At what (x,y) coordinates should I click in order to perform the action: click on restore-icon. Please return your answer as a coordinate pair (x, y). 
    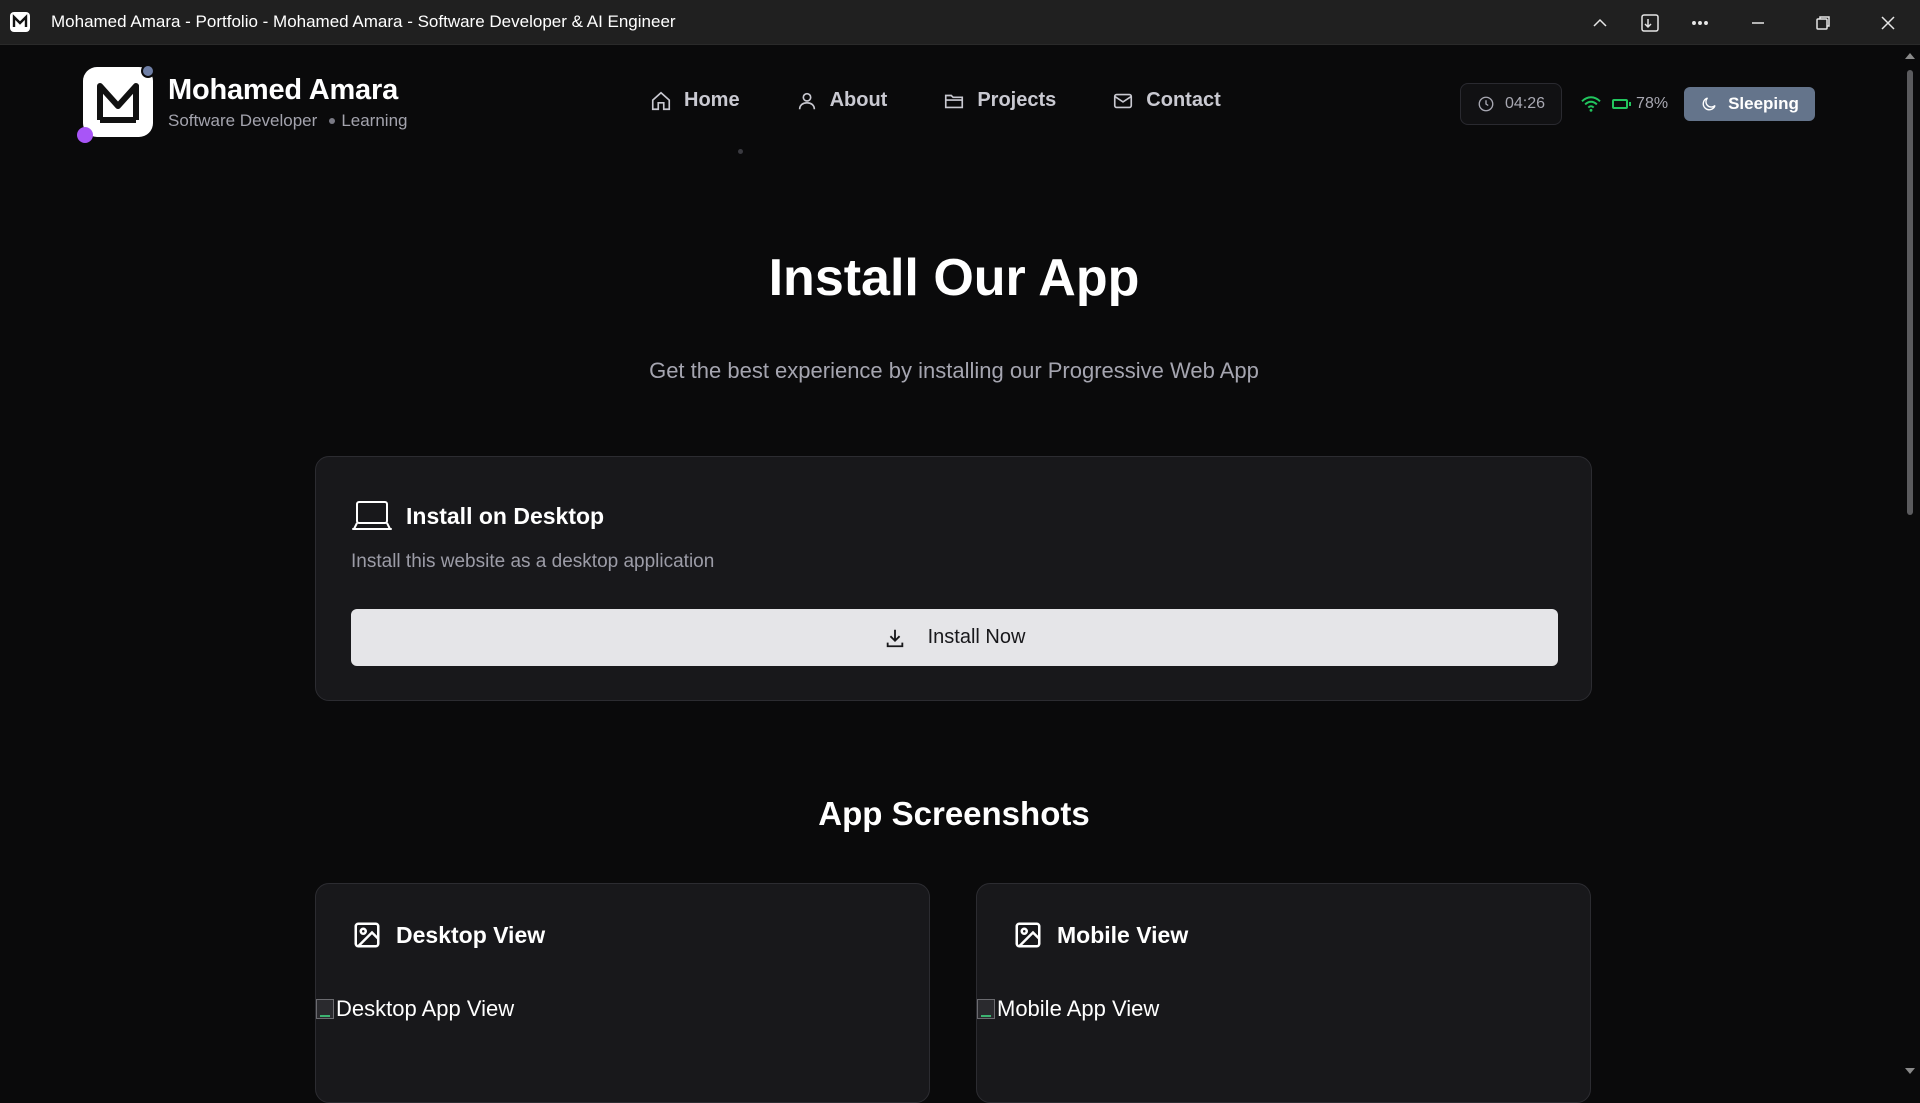
    Looking at the image, I should click on (1822, 22).